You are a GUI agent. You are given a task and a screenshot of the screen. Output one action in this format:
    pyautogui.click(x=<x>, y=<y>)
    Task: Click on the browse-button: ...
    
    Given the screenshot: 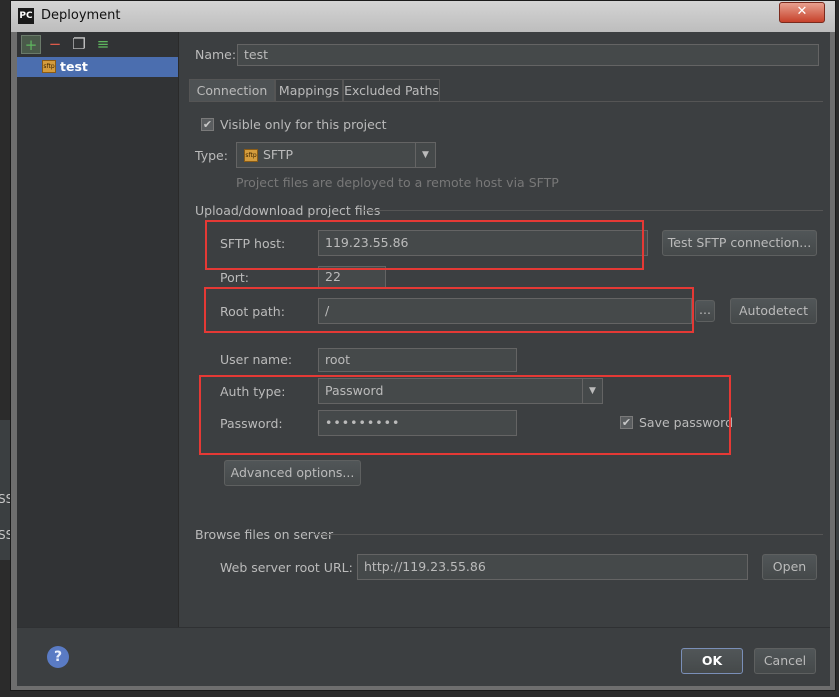 What is the action you would take?
    pyautogui.click(x=705, y=311)
    